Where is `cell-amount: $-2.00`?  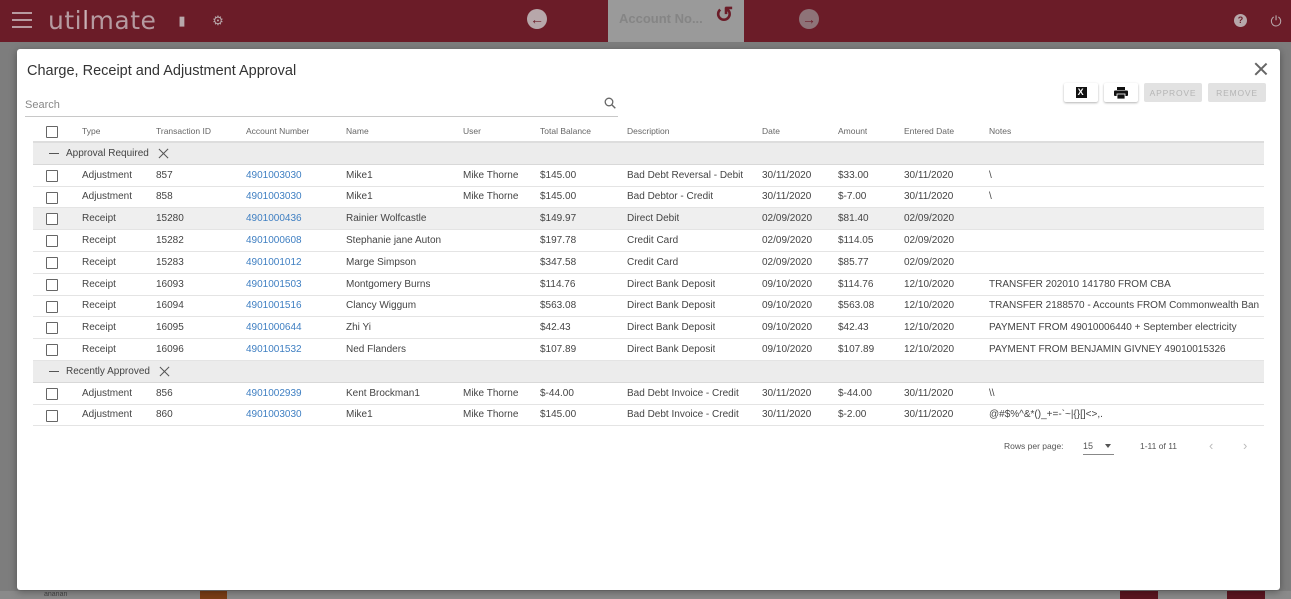 cell-amount: $-2.00 is located at coordinates (852, 415).